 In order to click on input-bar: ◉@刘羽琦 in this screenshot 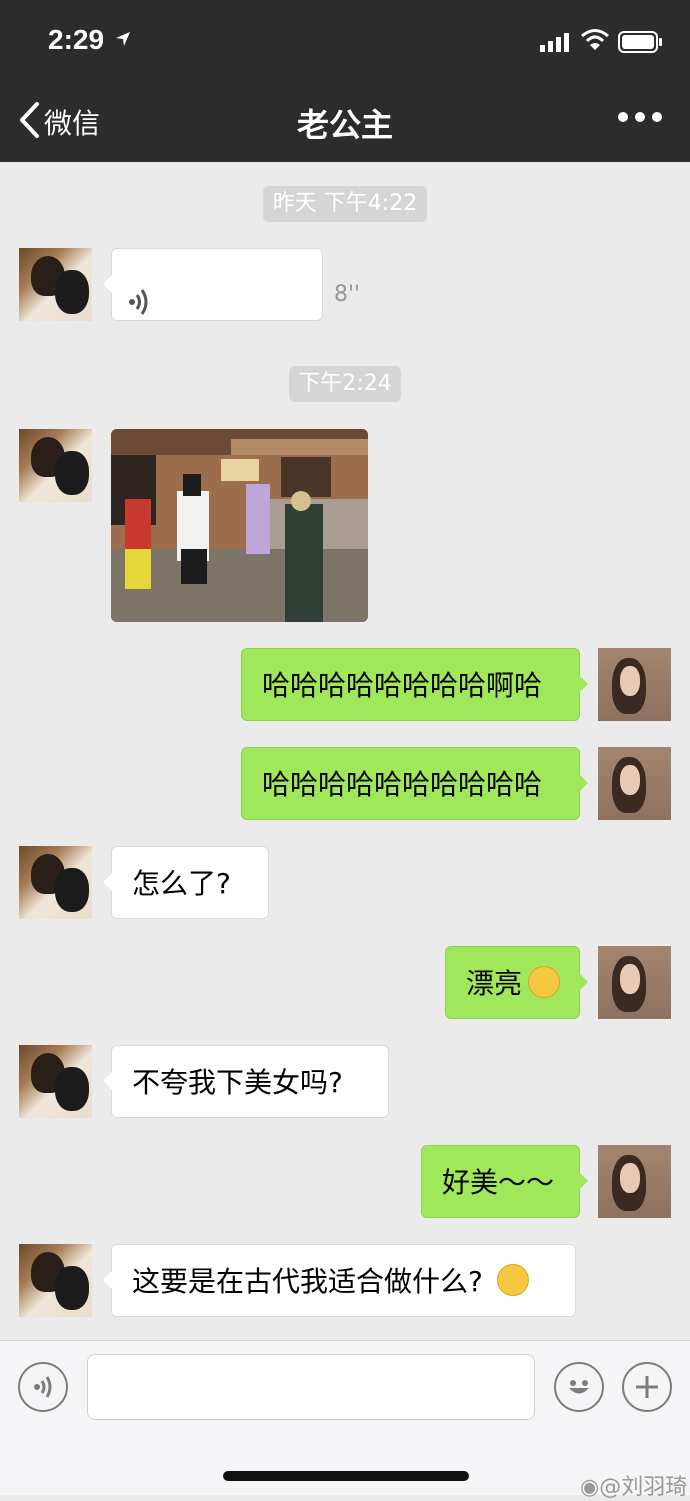, I will do `click(345, 1420)`.